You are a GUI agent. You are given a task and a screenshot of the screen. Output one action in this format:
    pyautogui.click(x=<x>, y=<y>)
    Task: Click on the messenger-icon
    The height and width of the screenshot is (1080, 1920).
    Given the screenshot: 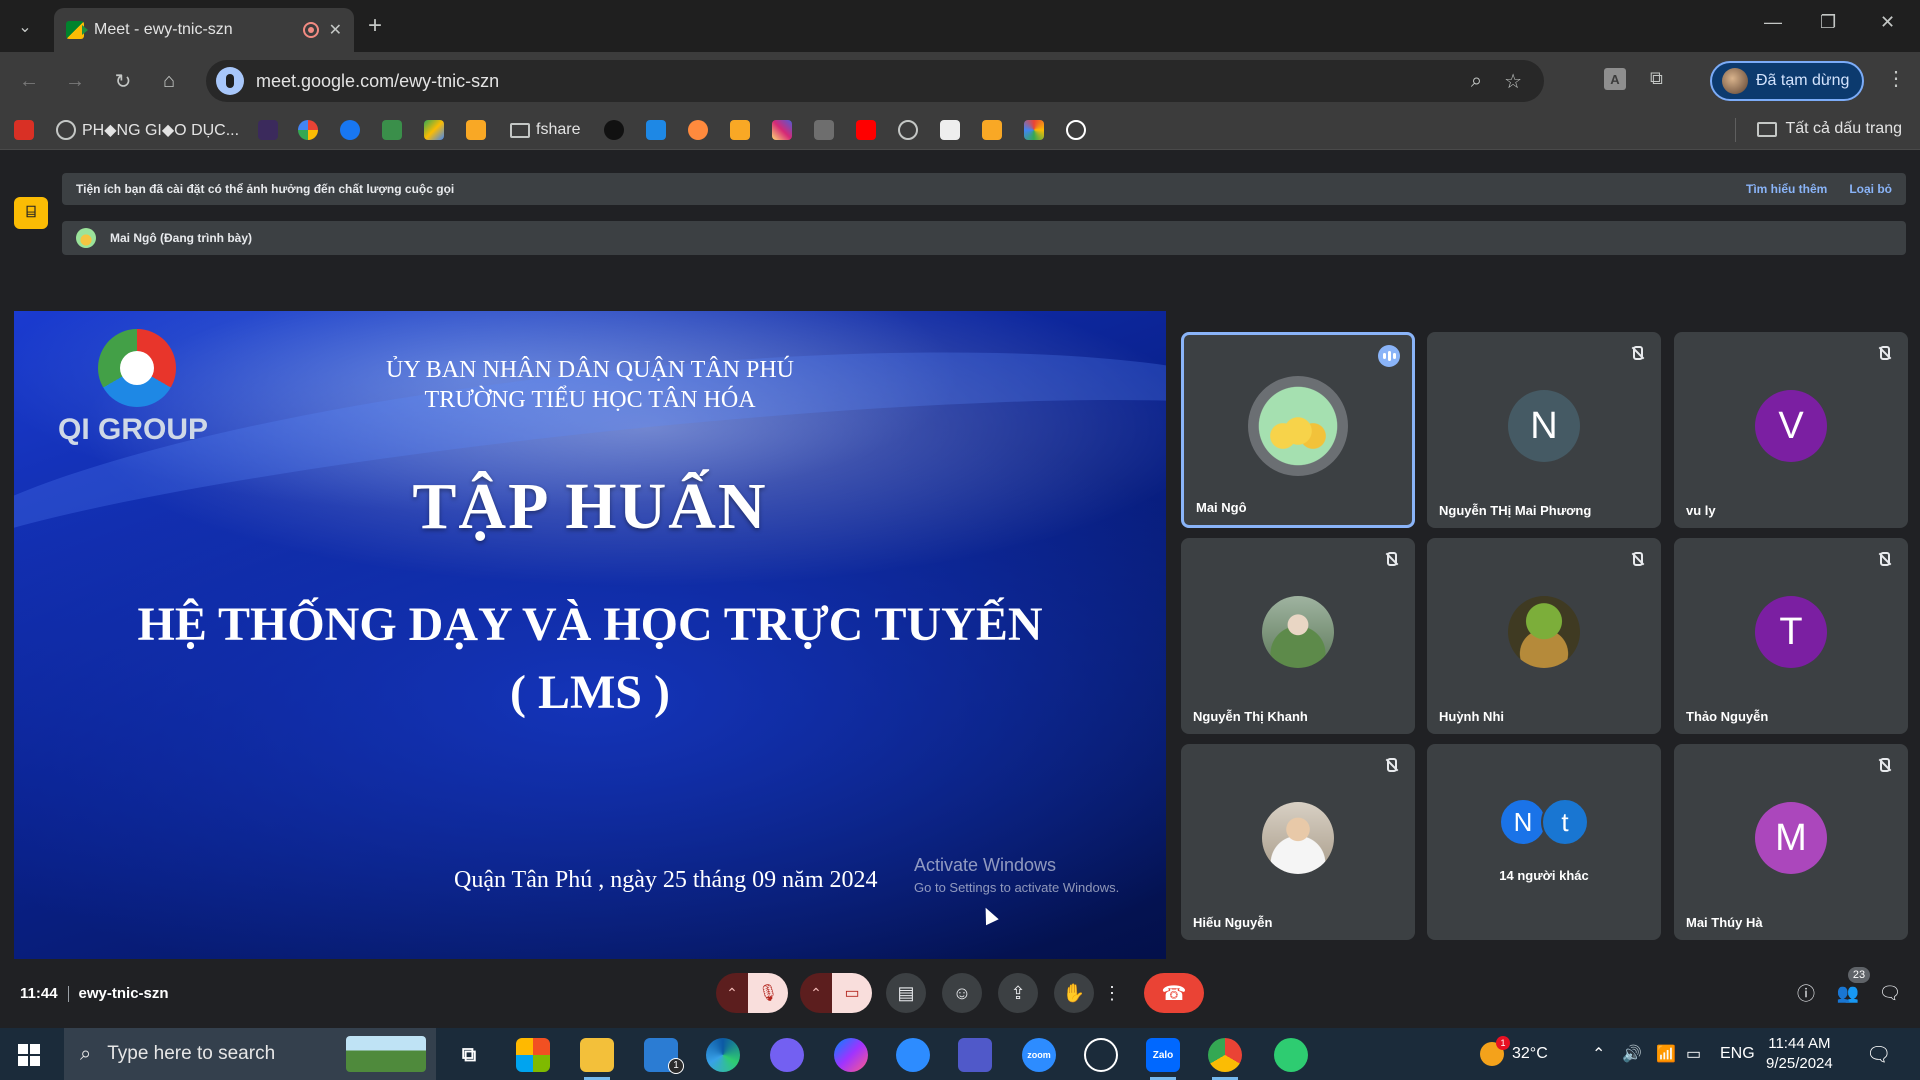 What is the action you would take?
    pyautogui.click(x=851, y=1055)
    